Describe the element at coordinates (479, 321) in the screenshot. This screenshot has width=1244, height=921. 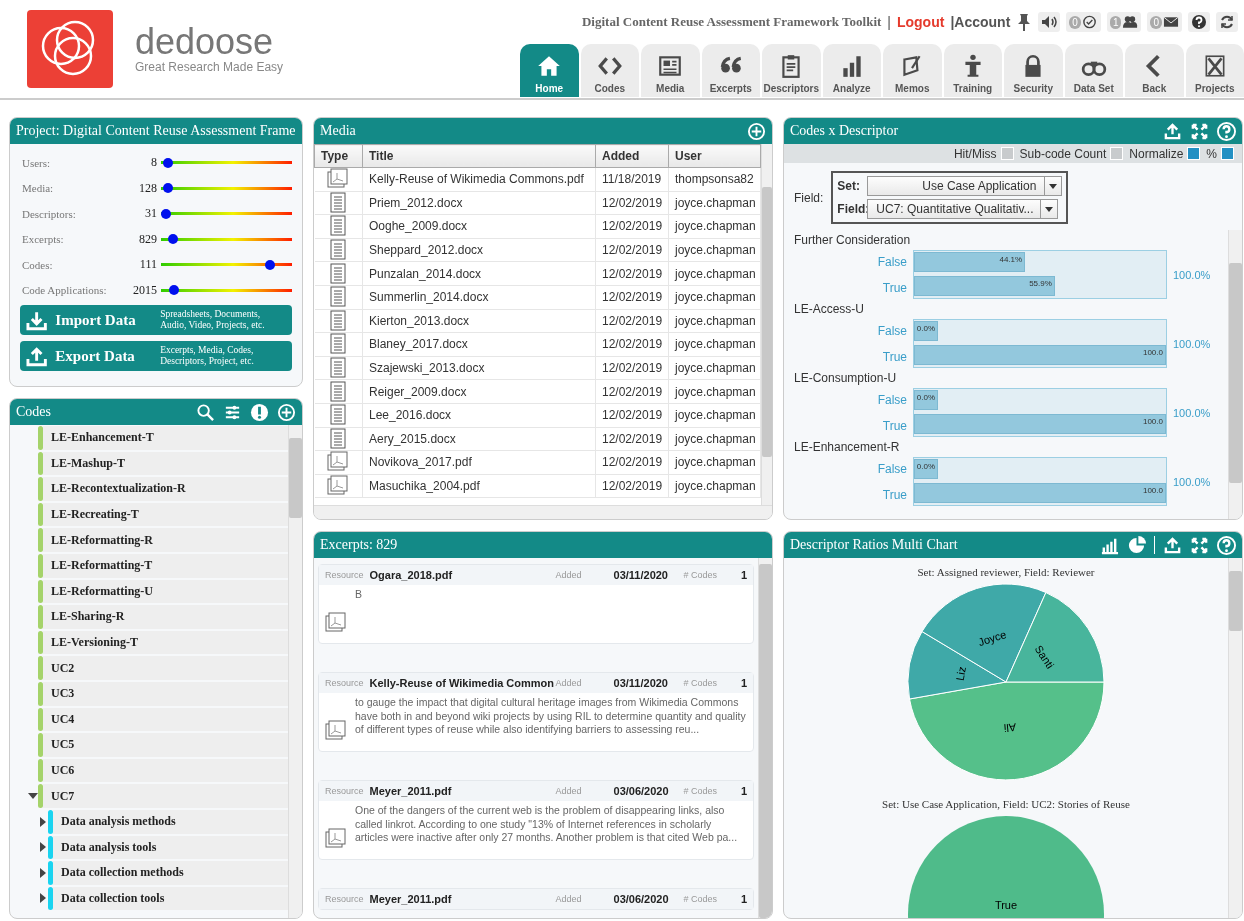
I see `table-cell: Kierton_2013.docx` at that location.